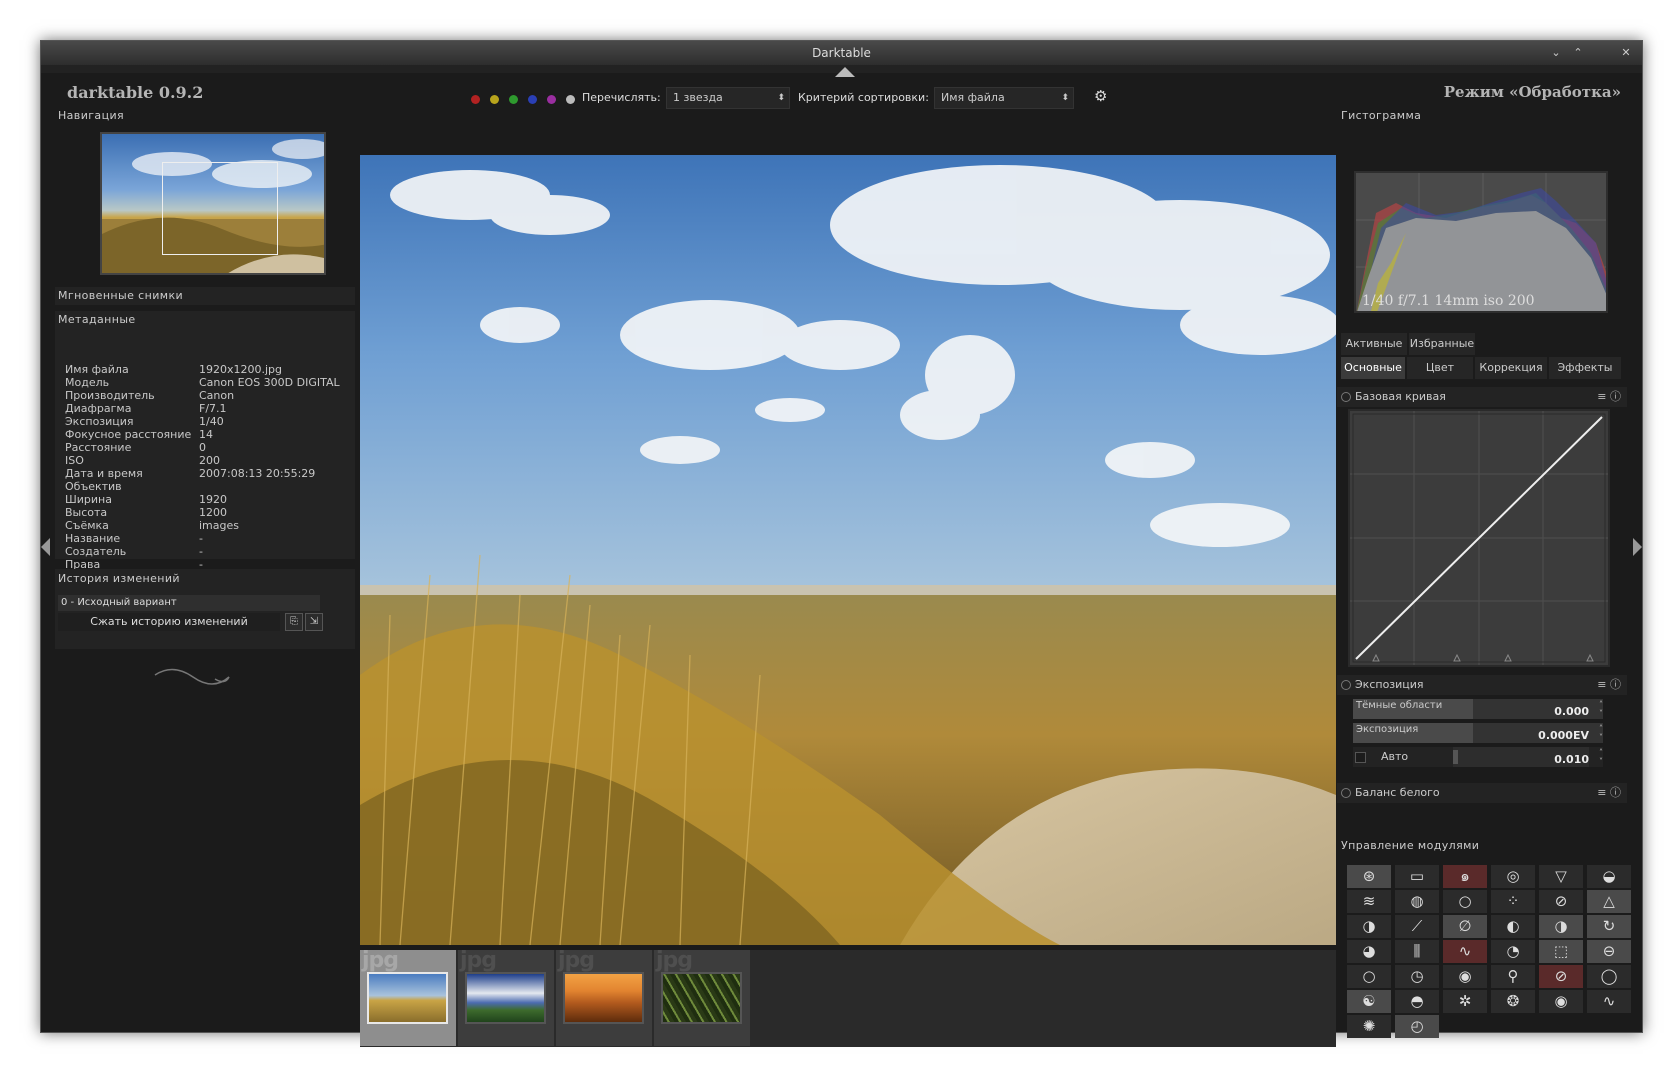  I want to click on color-label-grey-icon, so click(570, 99).